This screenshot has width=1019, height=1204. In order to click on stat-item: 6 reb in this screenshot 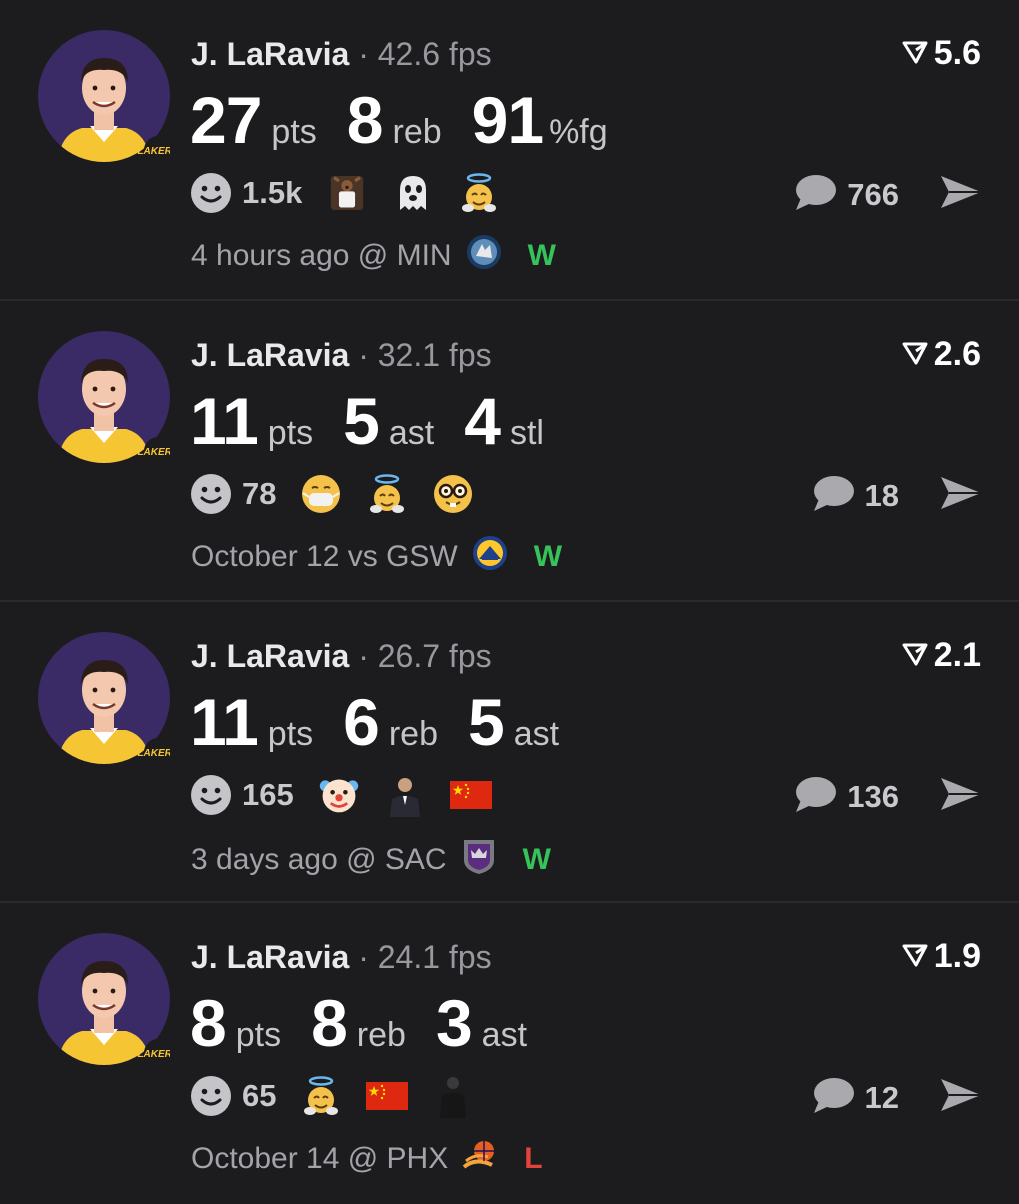, I will do `click(390, 722)`.